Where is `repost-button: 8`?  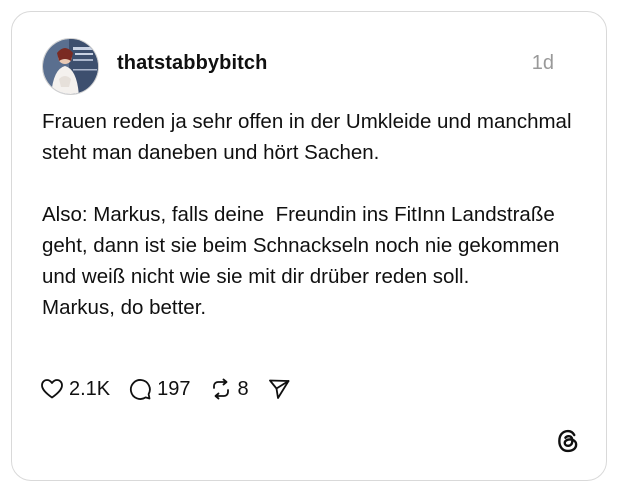
repost-button: 8 is located at coordinates (229, 389).